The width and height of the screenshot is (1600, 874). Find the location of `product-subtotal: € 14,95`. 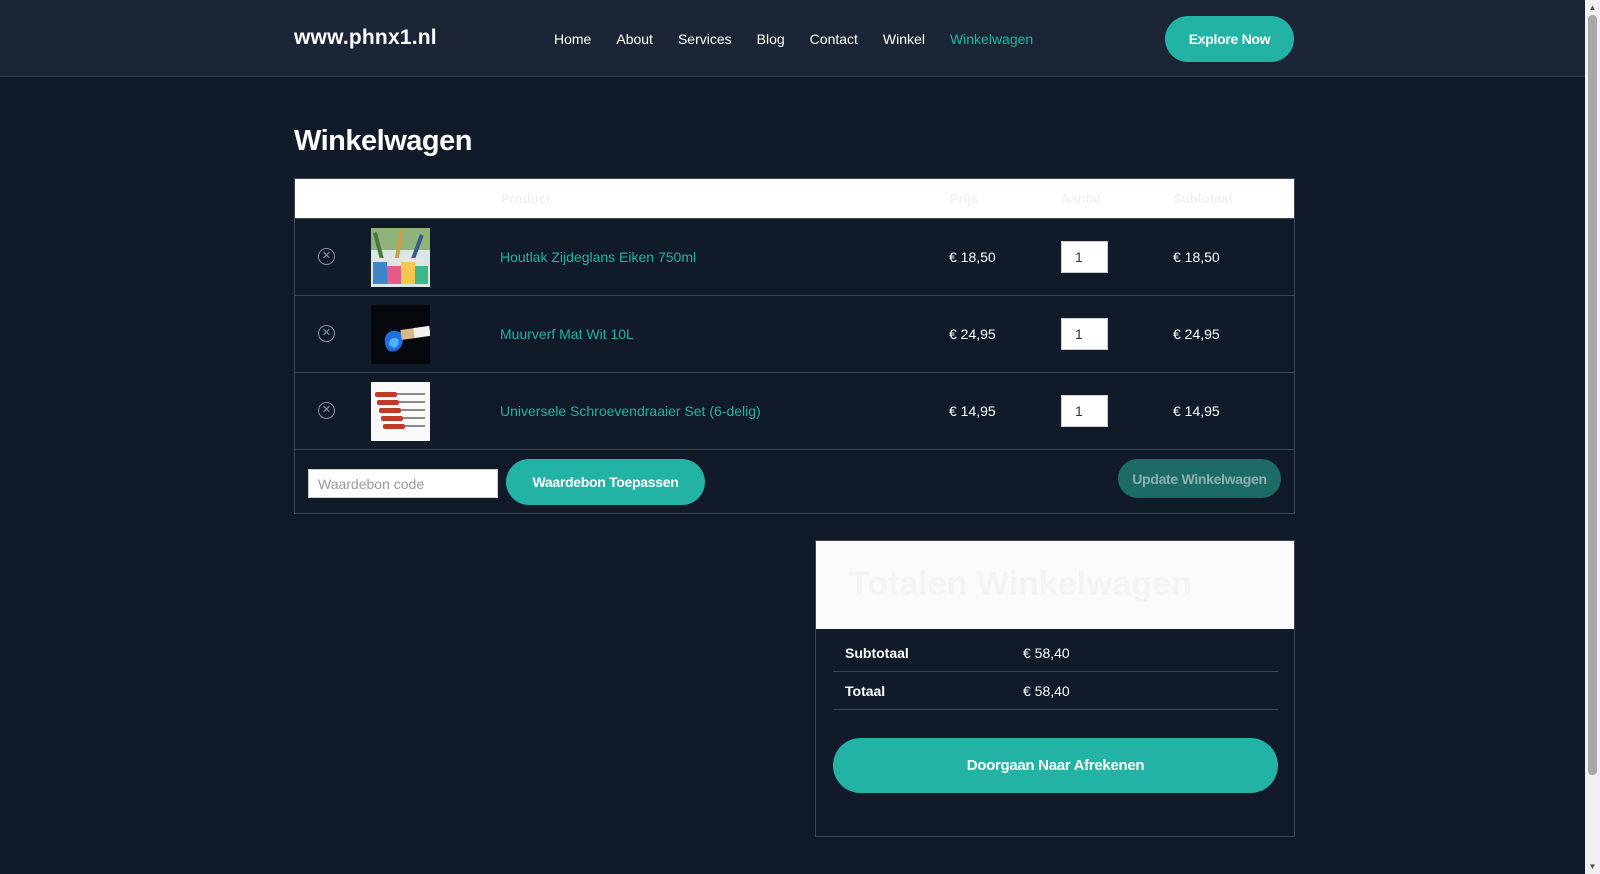

product-subtotal: € 14,95 is located at coordinates (1196, 411).